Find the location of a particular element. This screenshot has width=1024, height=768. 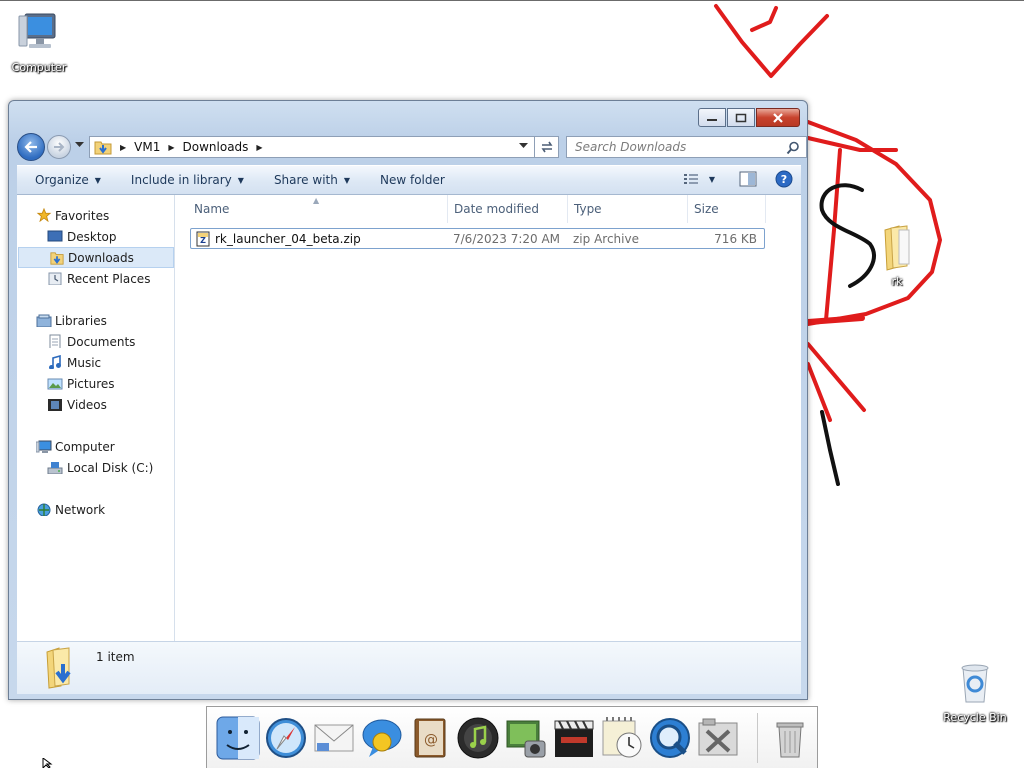

nav-item-desktop: Desktop is located at coordinates (95, 236).